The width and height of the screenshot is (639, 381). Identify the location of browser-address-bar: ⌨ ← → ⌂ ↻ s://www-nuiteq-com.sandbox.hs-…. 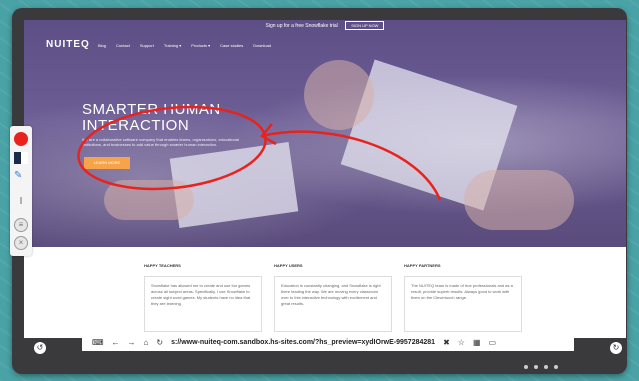
(328, 342).